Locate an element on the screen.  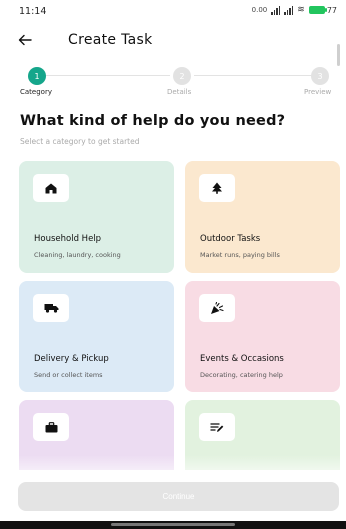
net-speed: 0.00 is located at coordinates (259, 10).